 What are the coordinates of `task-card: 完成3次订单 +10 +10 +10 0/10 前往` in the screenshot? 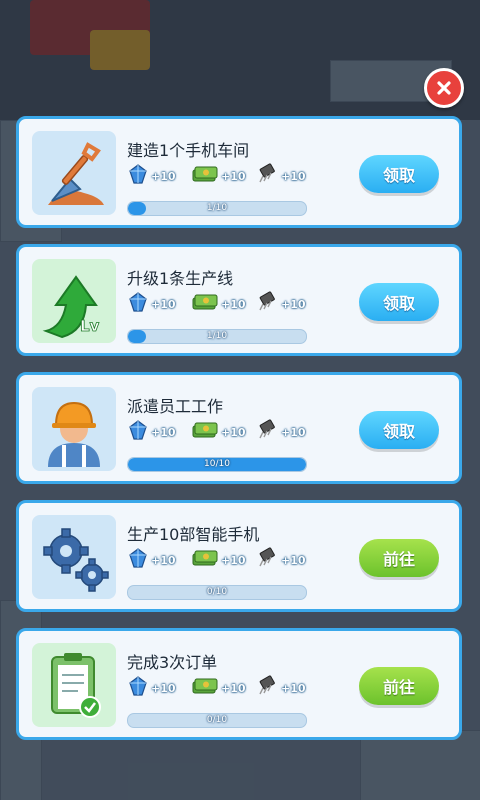 It's located at (239, 684).